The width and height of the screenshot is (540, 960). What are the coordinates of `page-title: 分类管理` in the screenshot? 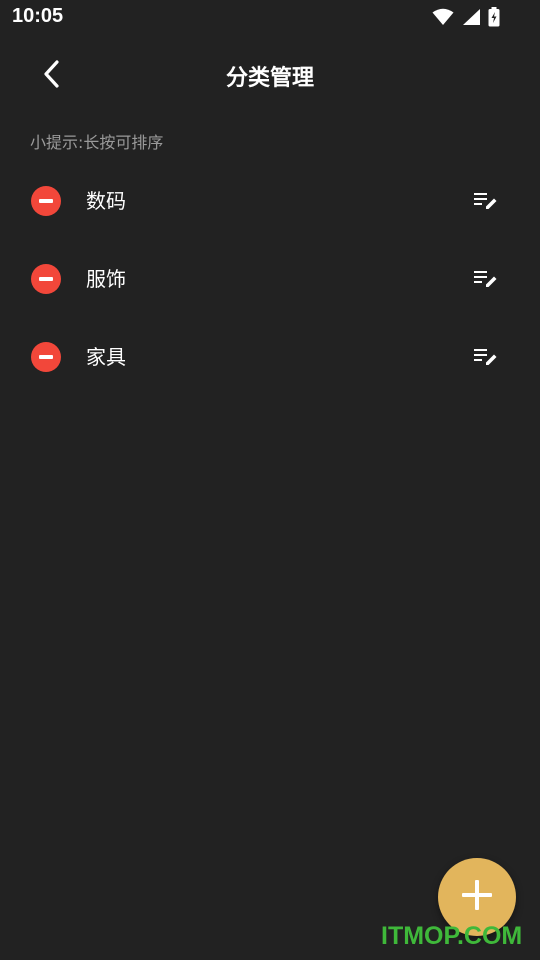 It's located at (269, 78).